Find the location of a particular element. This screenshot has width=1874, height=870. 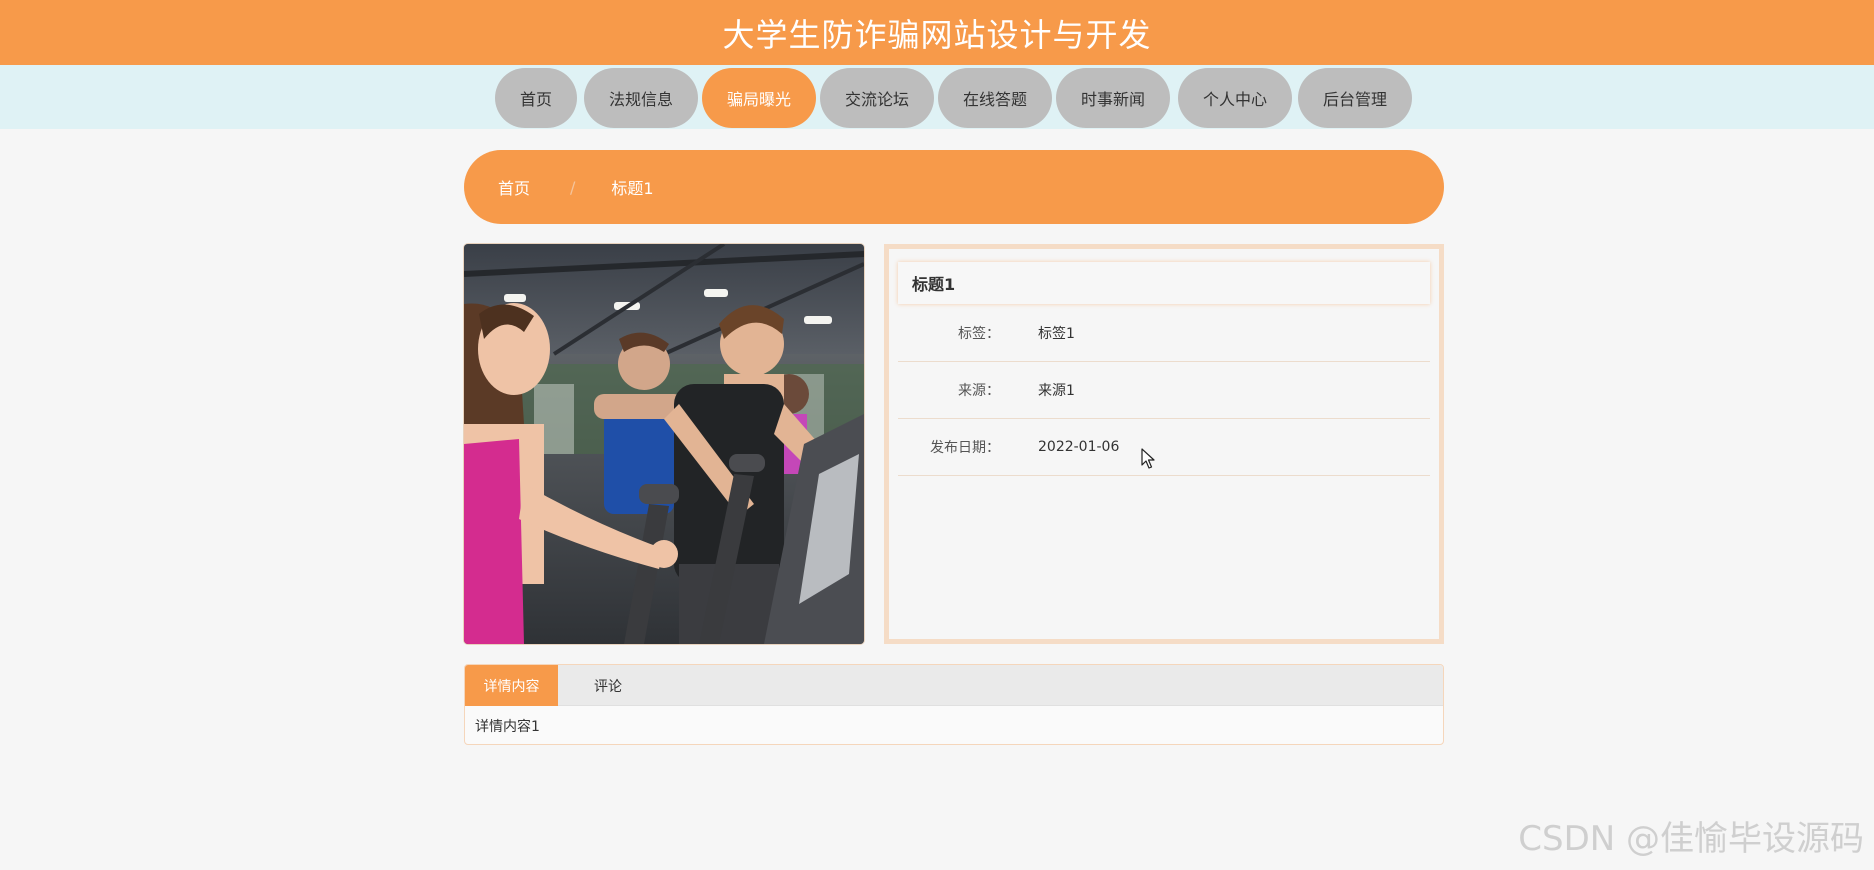

tabs-header: 详情内容 评论 is located at coordinates (954, 685).